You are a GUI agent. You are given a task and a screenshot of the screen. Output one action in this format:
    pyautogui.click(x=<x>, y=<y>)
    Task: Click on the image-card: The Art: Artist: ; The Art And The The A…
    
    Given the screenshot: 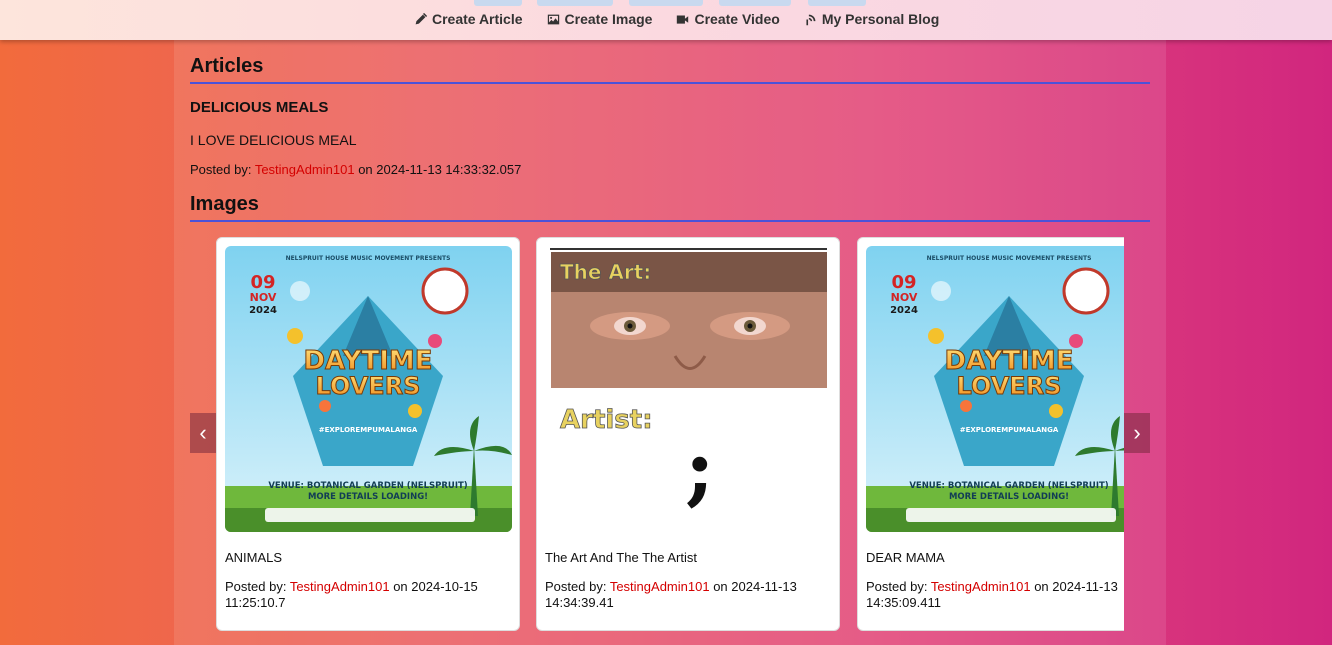 What is the action you would take?
    pyautogui.click(x=688, y=434)
    